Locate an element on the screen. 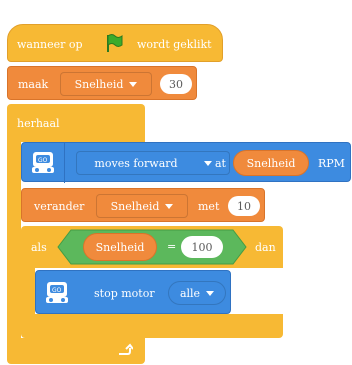 The image size is (352, 365). stop-motor-label: stop motor is located at coordinates (124, 293).